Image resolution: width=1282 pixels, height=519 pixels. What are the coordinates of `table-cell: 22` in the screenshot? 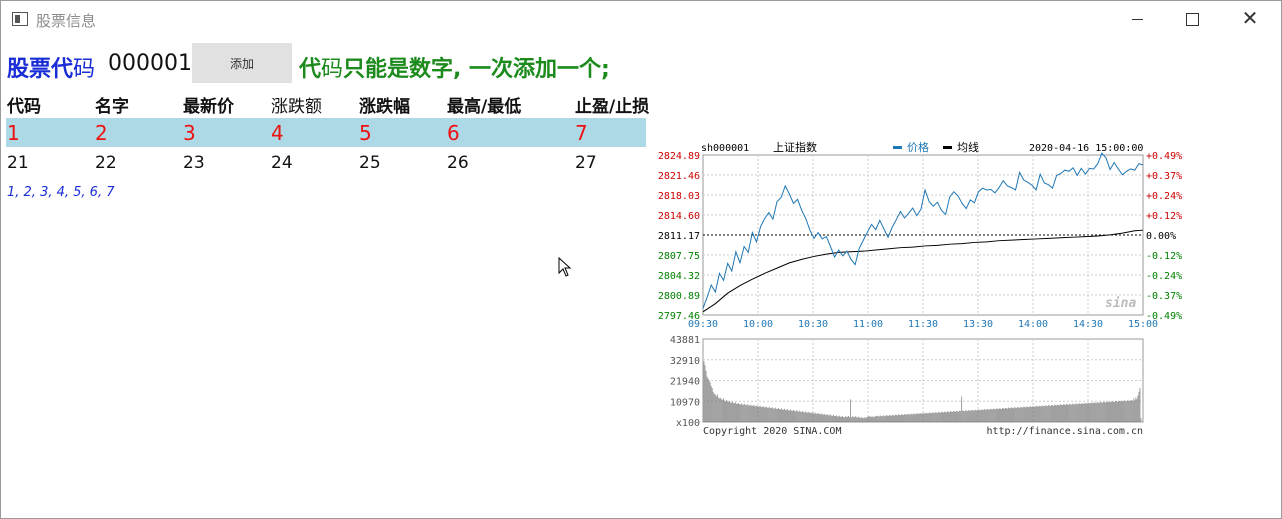 It's located at (106, 163).